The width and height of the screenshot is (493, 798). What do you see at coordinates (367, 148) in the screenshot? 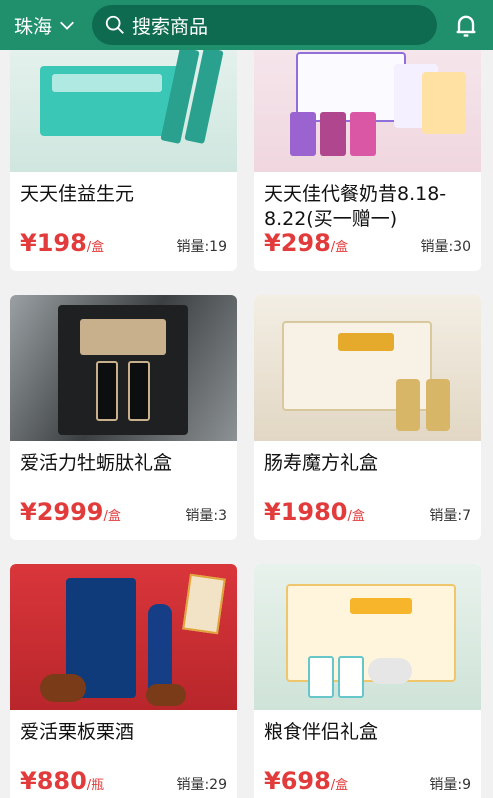
I see `product-card: 天天佳代餐奶昔8.18-8.22(买一赠一) ¥298/盒 销量:30` at bounding box center [367, 148].